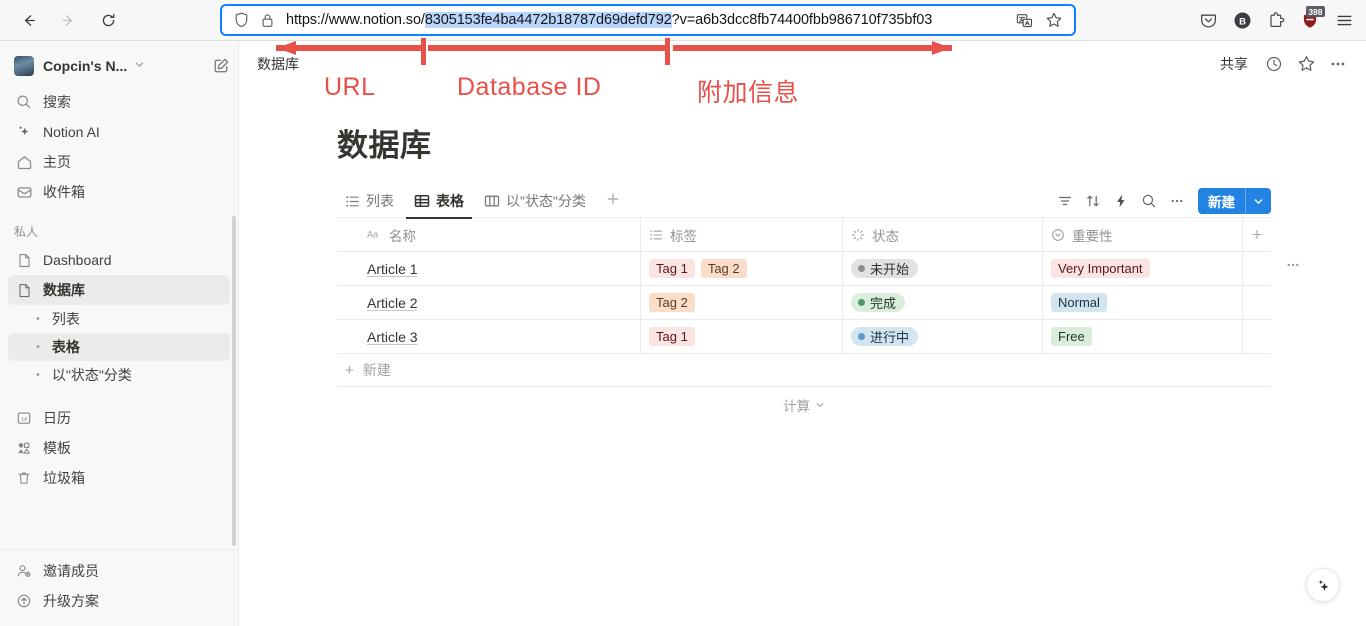 The height and width of the screenshot is (626, 1366). Describe the element at coordinates (1054, 20) in the screenshot. I see `star-bookmark-icon` at that location.